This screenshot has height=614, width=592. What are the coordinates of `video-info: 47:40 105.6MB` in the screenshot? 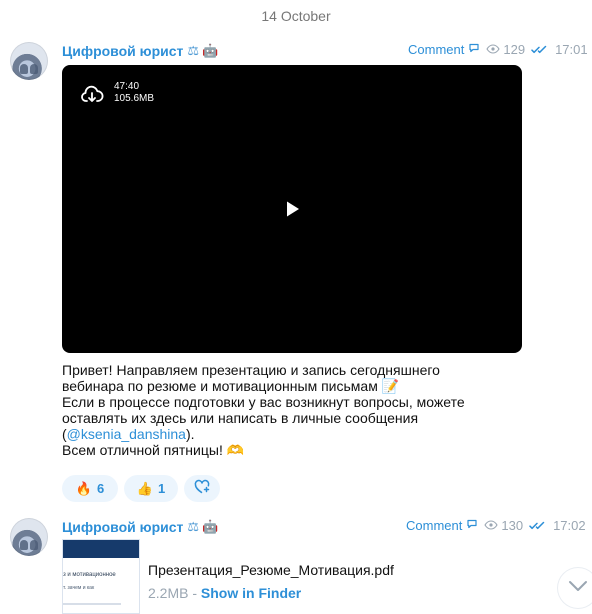 It's located at (134, 93).